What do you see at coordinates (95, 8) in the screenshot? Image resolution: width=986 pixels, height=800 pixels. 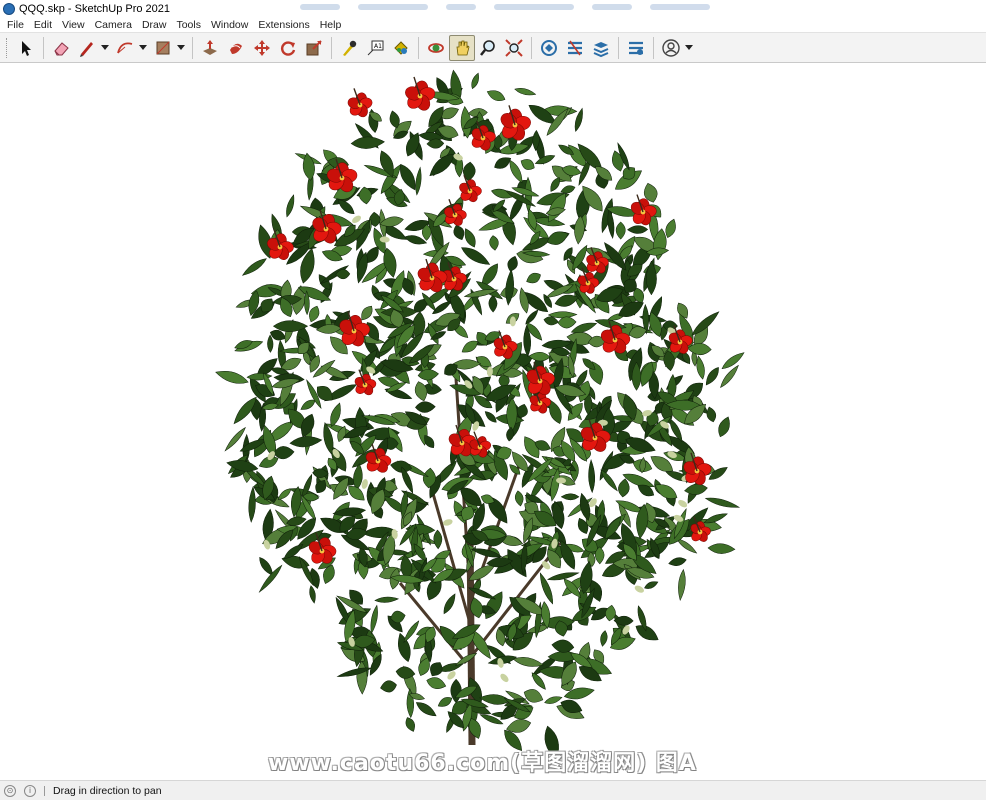 I see `window-title: QQQ.skp - SketchUp Pro 2021` at bounding box center [95, 8].